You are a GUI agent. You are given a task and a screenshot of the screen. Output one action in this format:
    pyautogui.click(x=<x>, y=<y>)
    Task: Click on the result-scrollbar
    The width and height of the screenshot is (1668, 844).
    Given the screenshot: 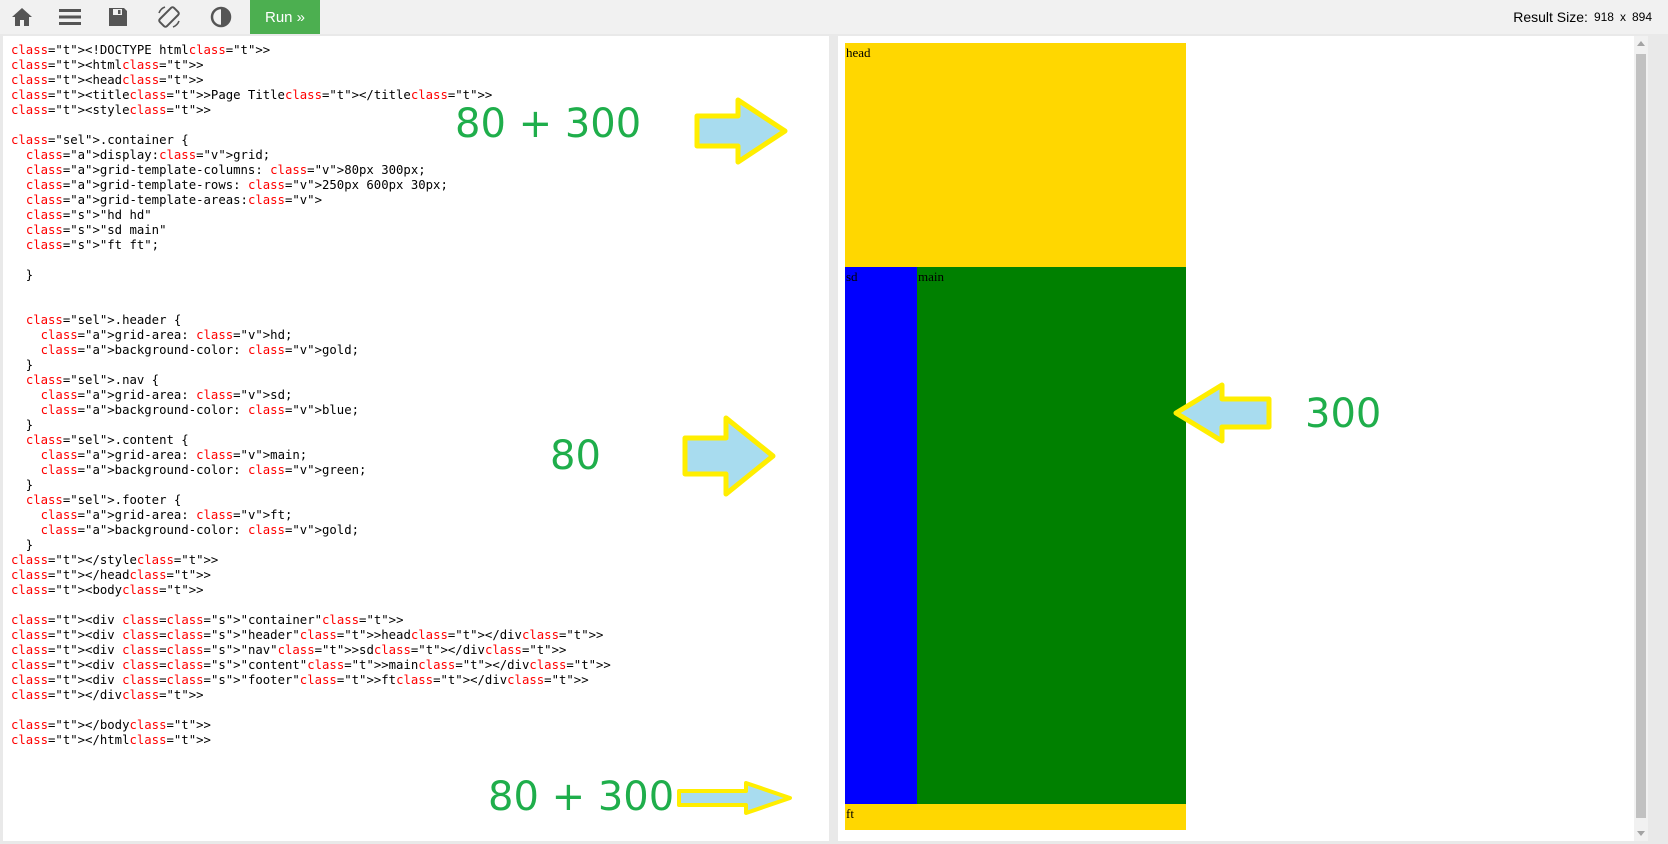 What is the action you would take?
    pyautogui.click(x=1641, y=438)
    